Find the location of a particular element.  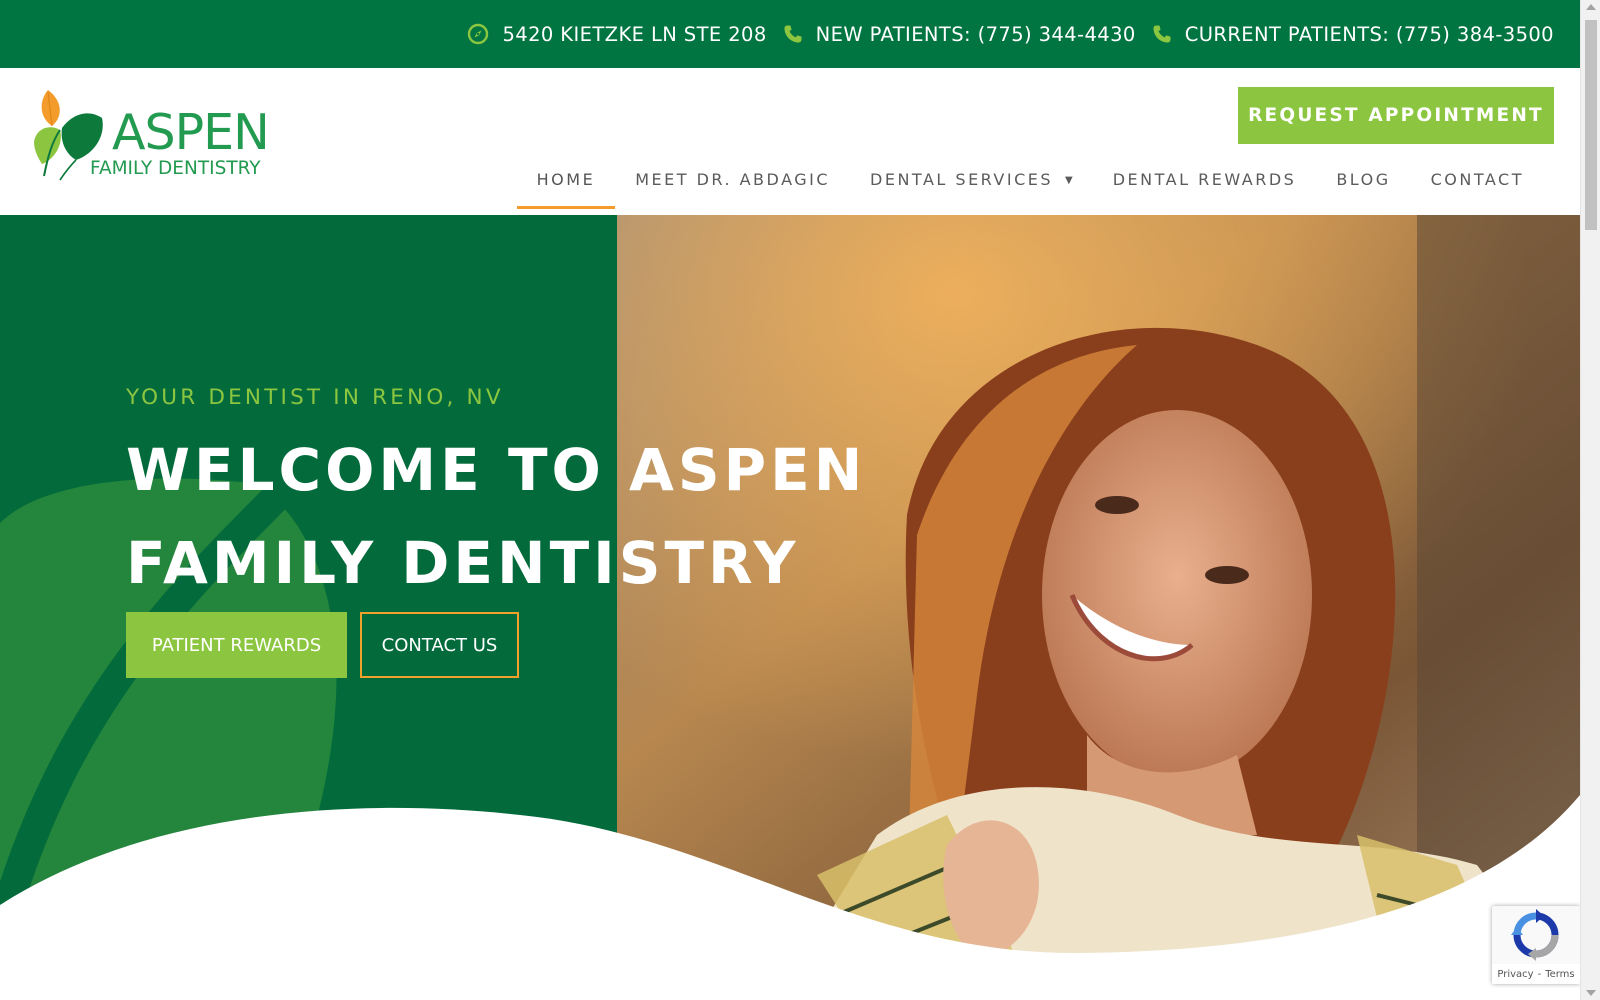

new-patients-phone-link: NEW PATIENTS: (775) 344-4430 is located at coordinates (976, 34).